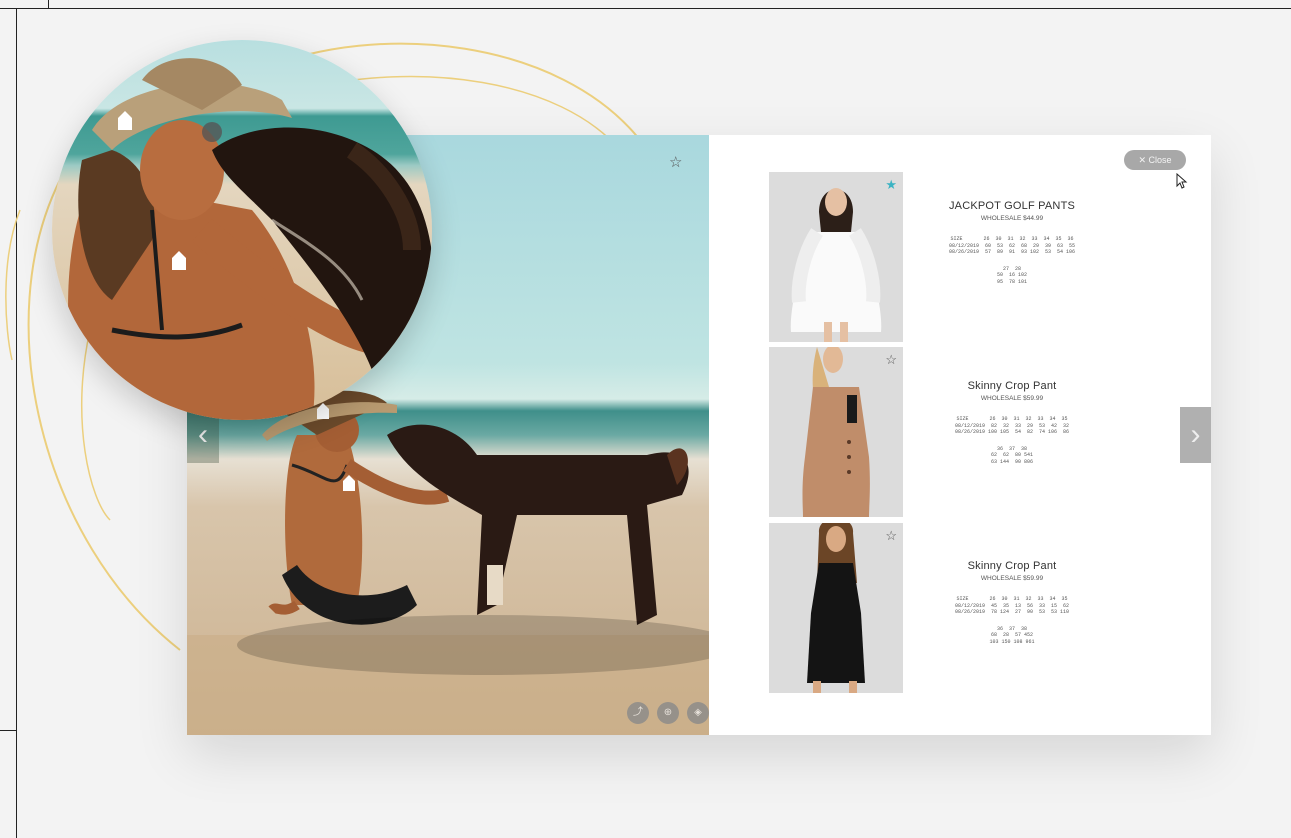 Image resolution: width=1291 pixels, height=838 pixels. I want to click on zoomed-photo-bubble, so click(242, 230).